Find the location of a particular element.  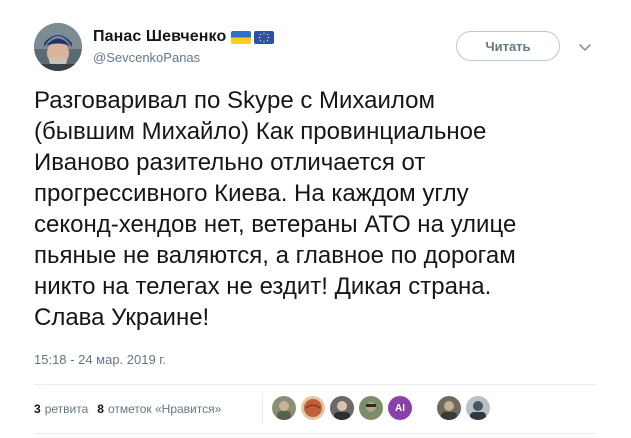

author-avatar is located at coordinates (58, 47).